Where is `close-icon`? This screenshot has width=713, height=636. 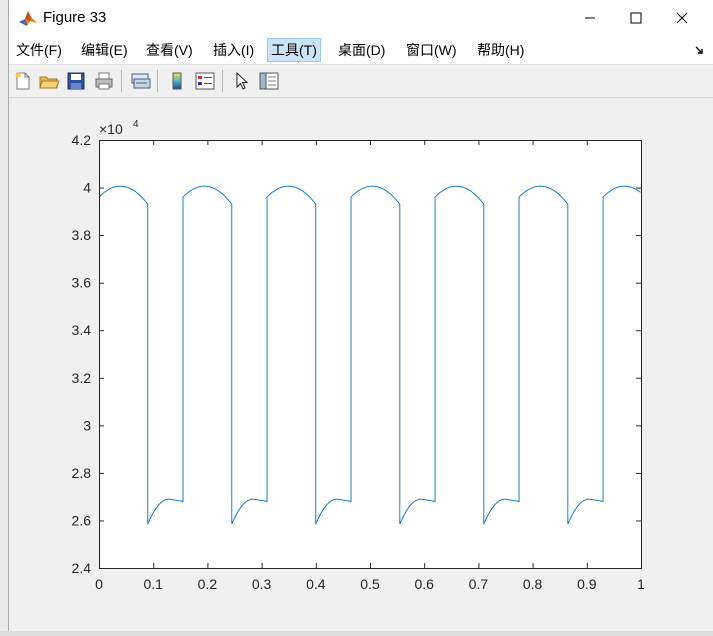
close-icon is located at coordinates (682, 18).